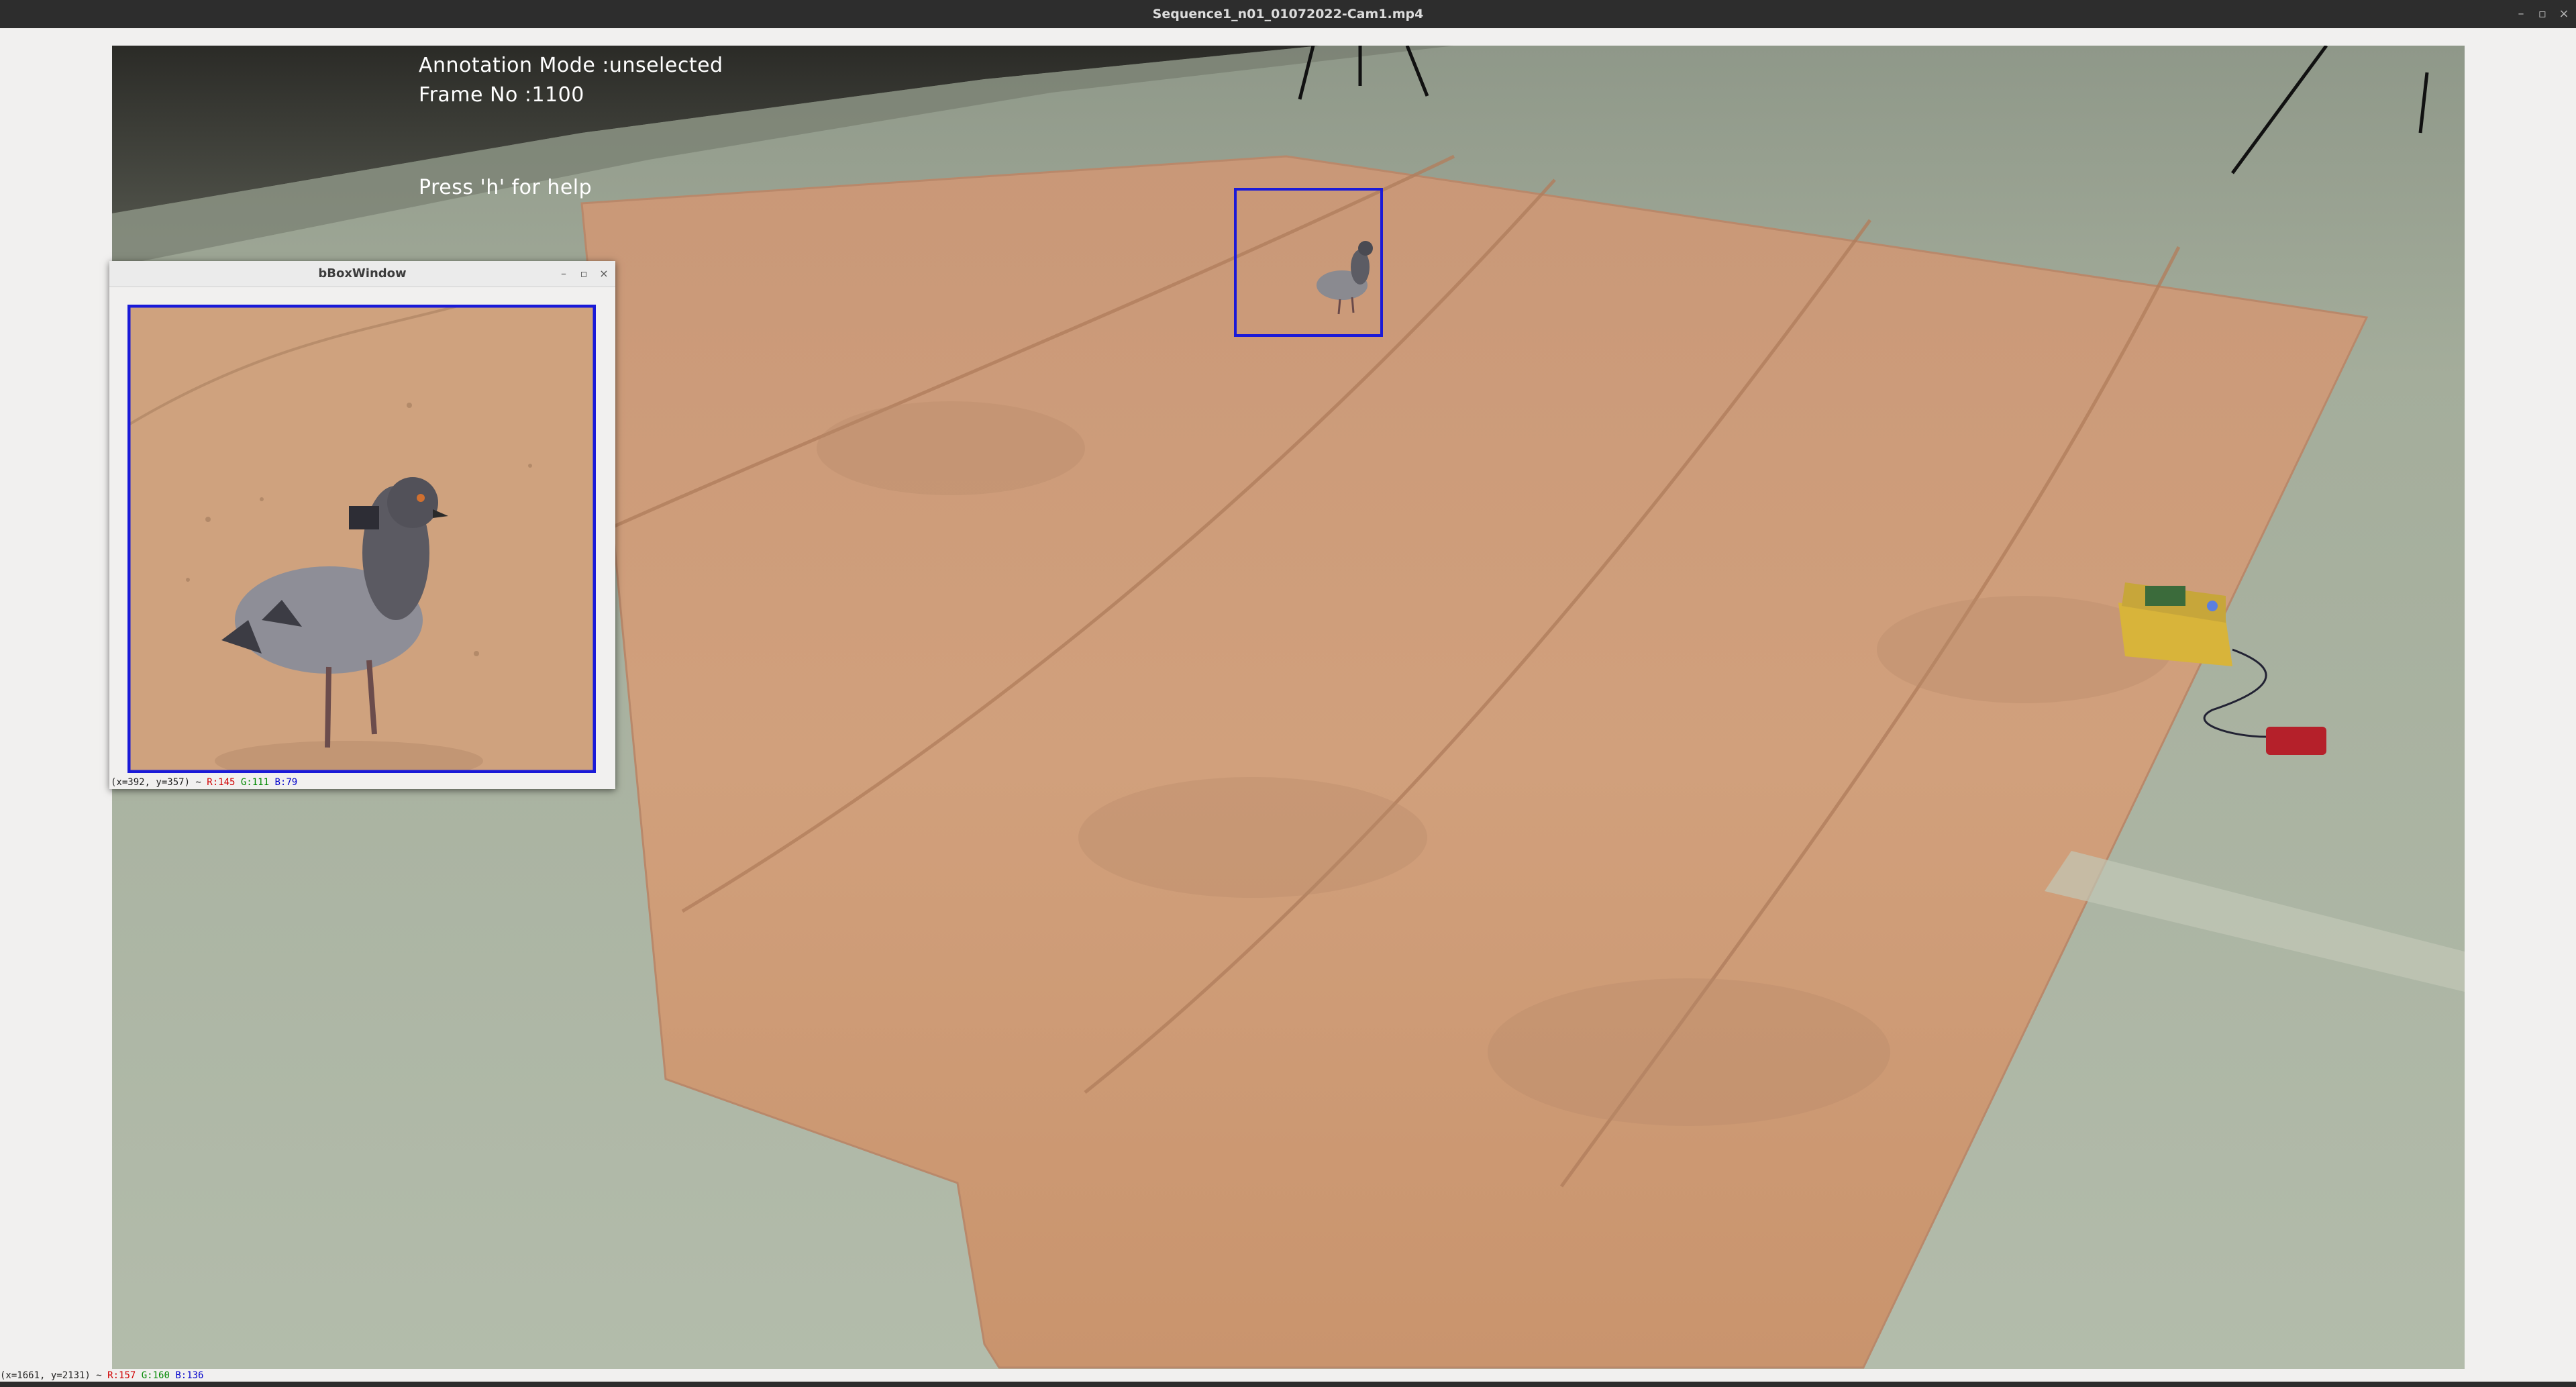 The image size is (2576, 1387). Describe the element at coordinates (221, 782) in the screenshot. I see `bbox-status-r: R:145` at that location.